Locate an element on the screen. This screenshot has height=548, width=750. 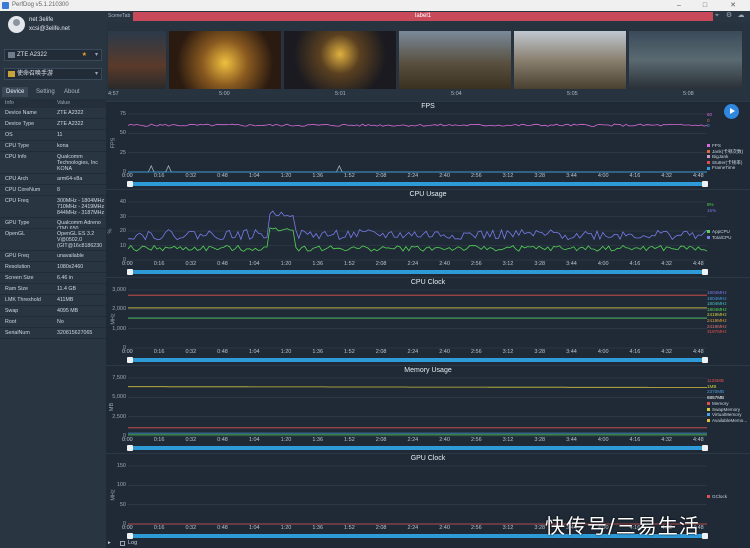
info-key: CPU Info is located at coordinates (16, 157).